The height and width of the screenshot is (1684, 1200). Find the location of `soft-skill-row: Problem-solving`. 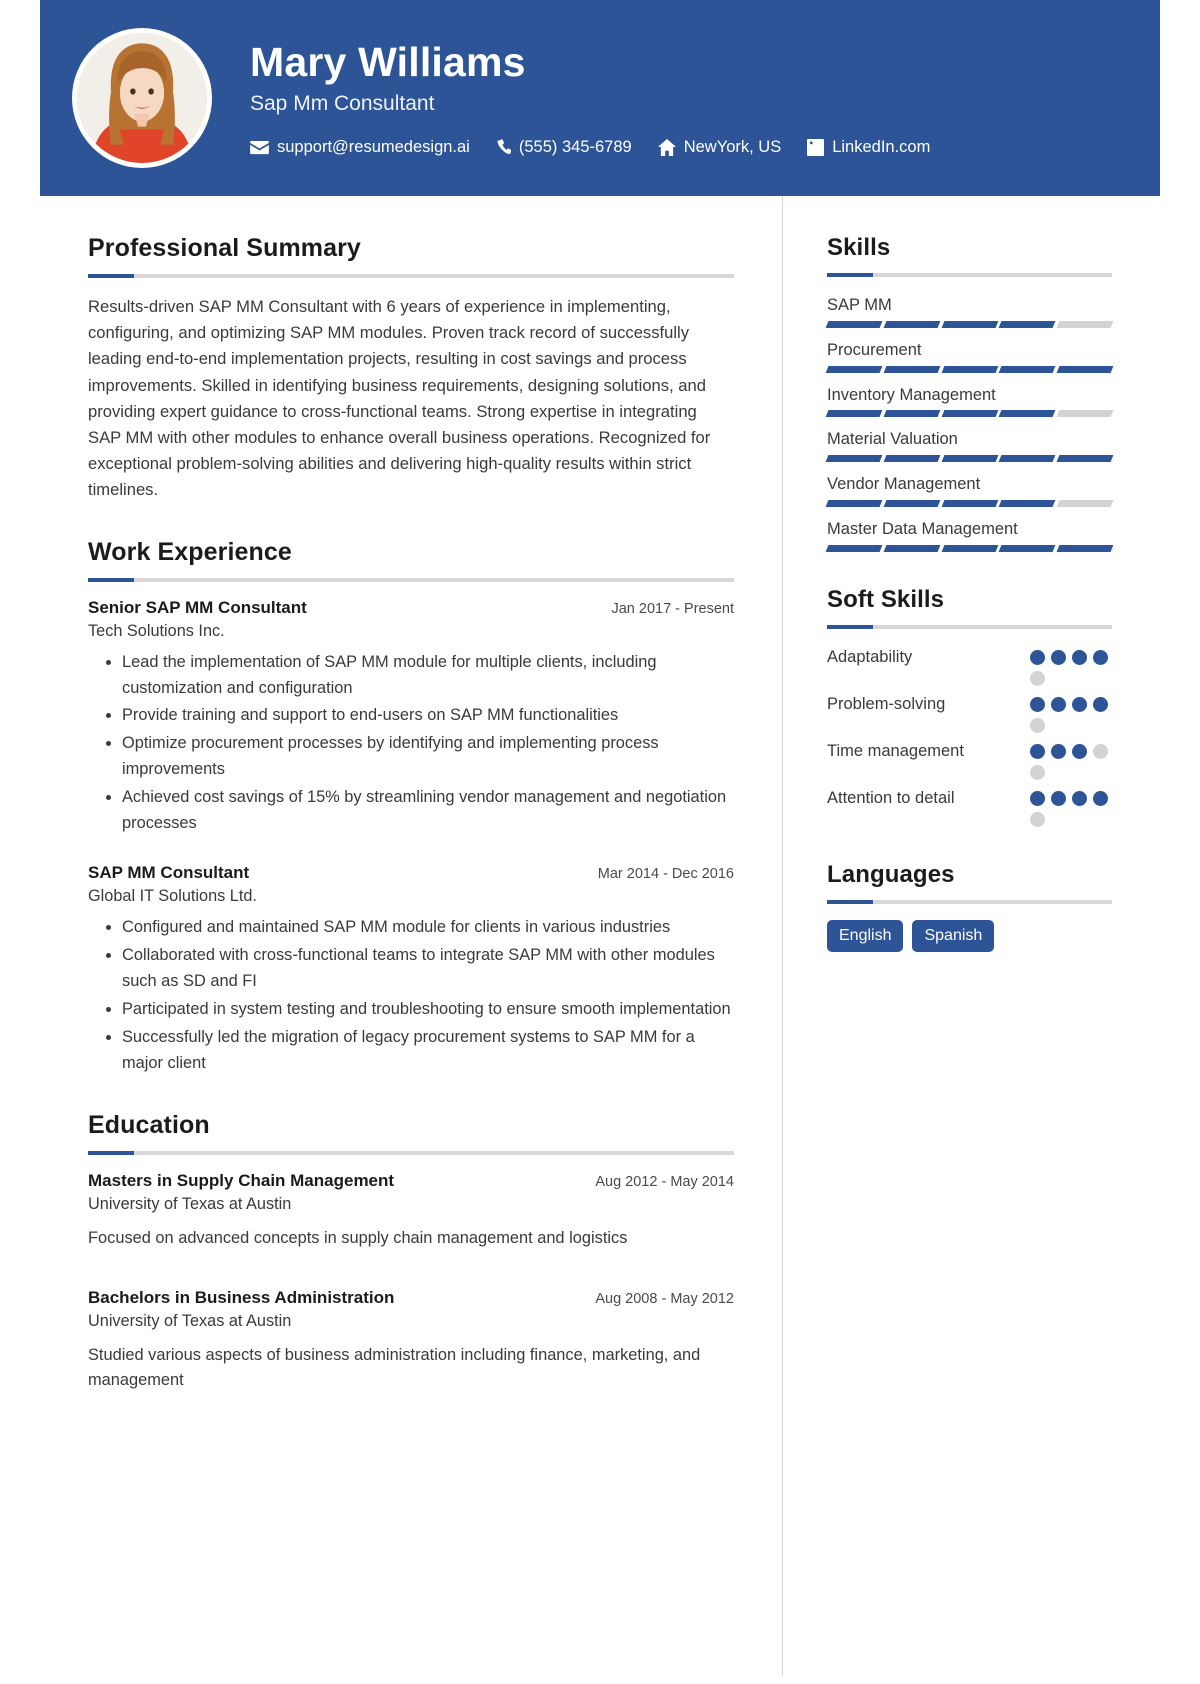

soft-skill-row: Problem-solving is located at coordinates (969, 712).